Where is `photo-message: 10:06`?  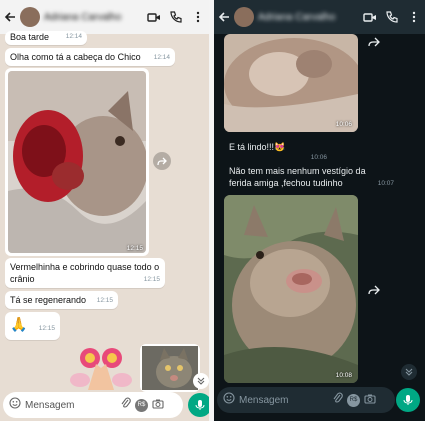
photo-message: 10:06 is located at coordinates (291, 83).